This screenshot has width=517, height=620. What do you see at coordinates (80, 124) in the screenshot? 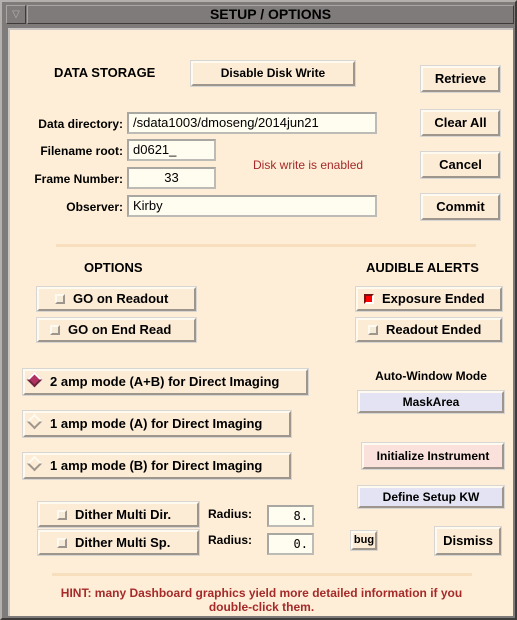
I see `data-directory-label: Data directory:` at bounding box center [80, 124].